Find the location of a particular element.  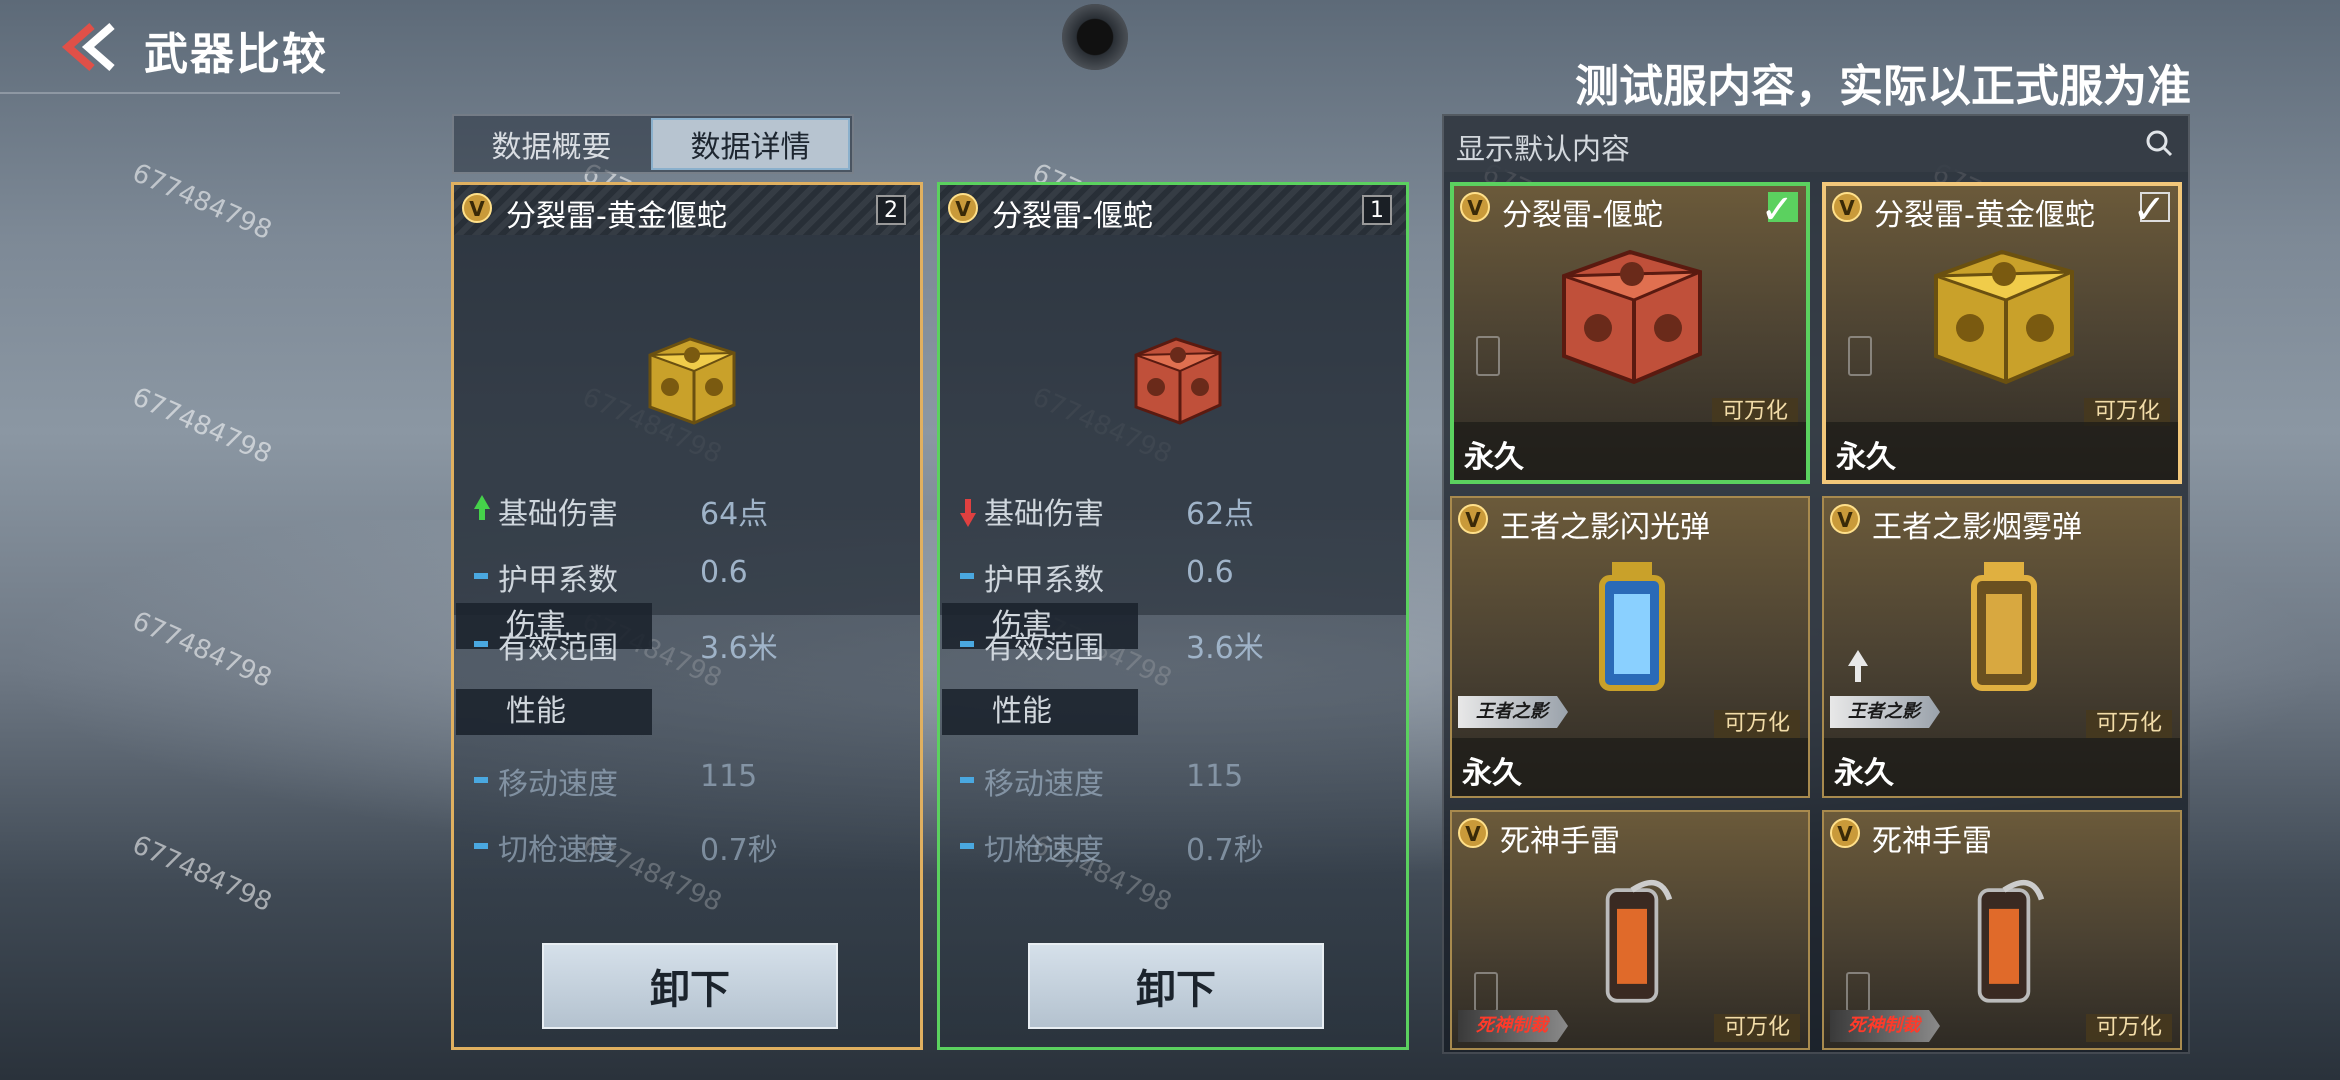

brand-ribbon: 死神制裁 is located at coordinates (1513, 1026).